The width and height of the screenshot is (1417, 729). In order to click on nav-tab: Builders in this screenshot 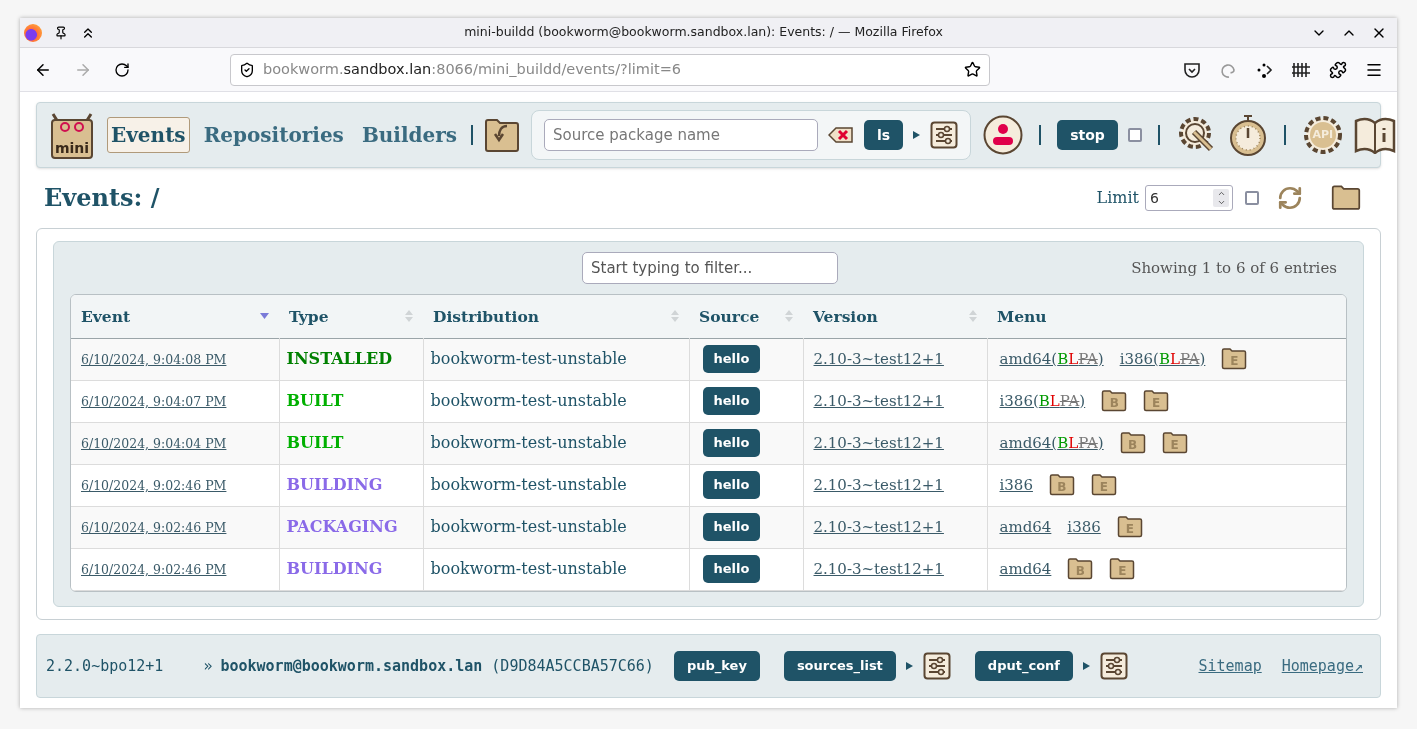, I will do `click(409, 135)`.